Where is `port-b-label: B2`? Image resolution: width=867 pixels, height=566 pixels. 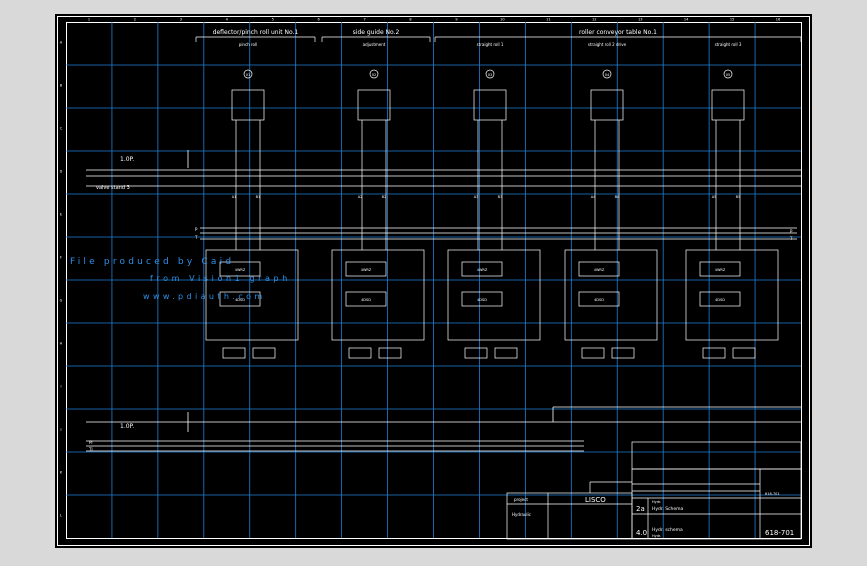
port-b-label: B2 is located at coordinates (384, 197).